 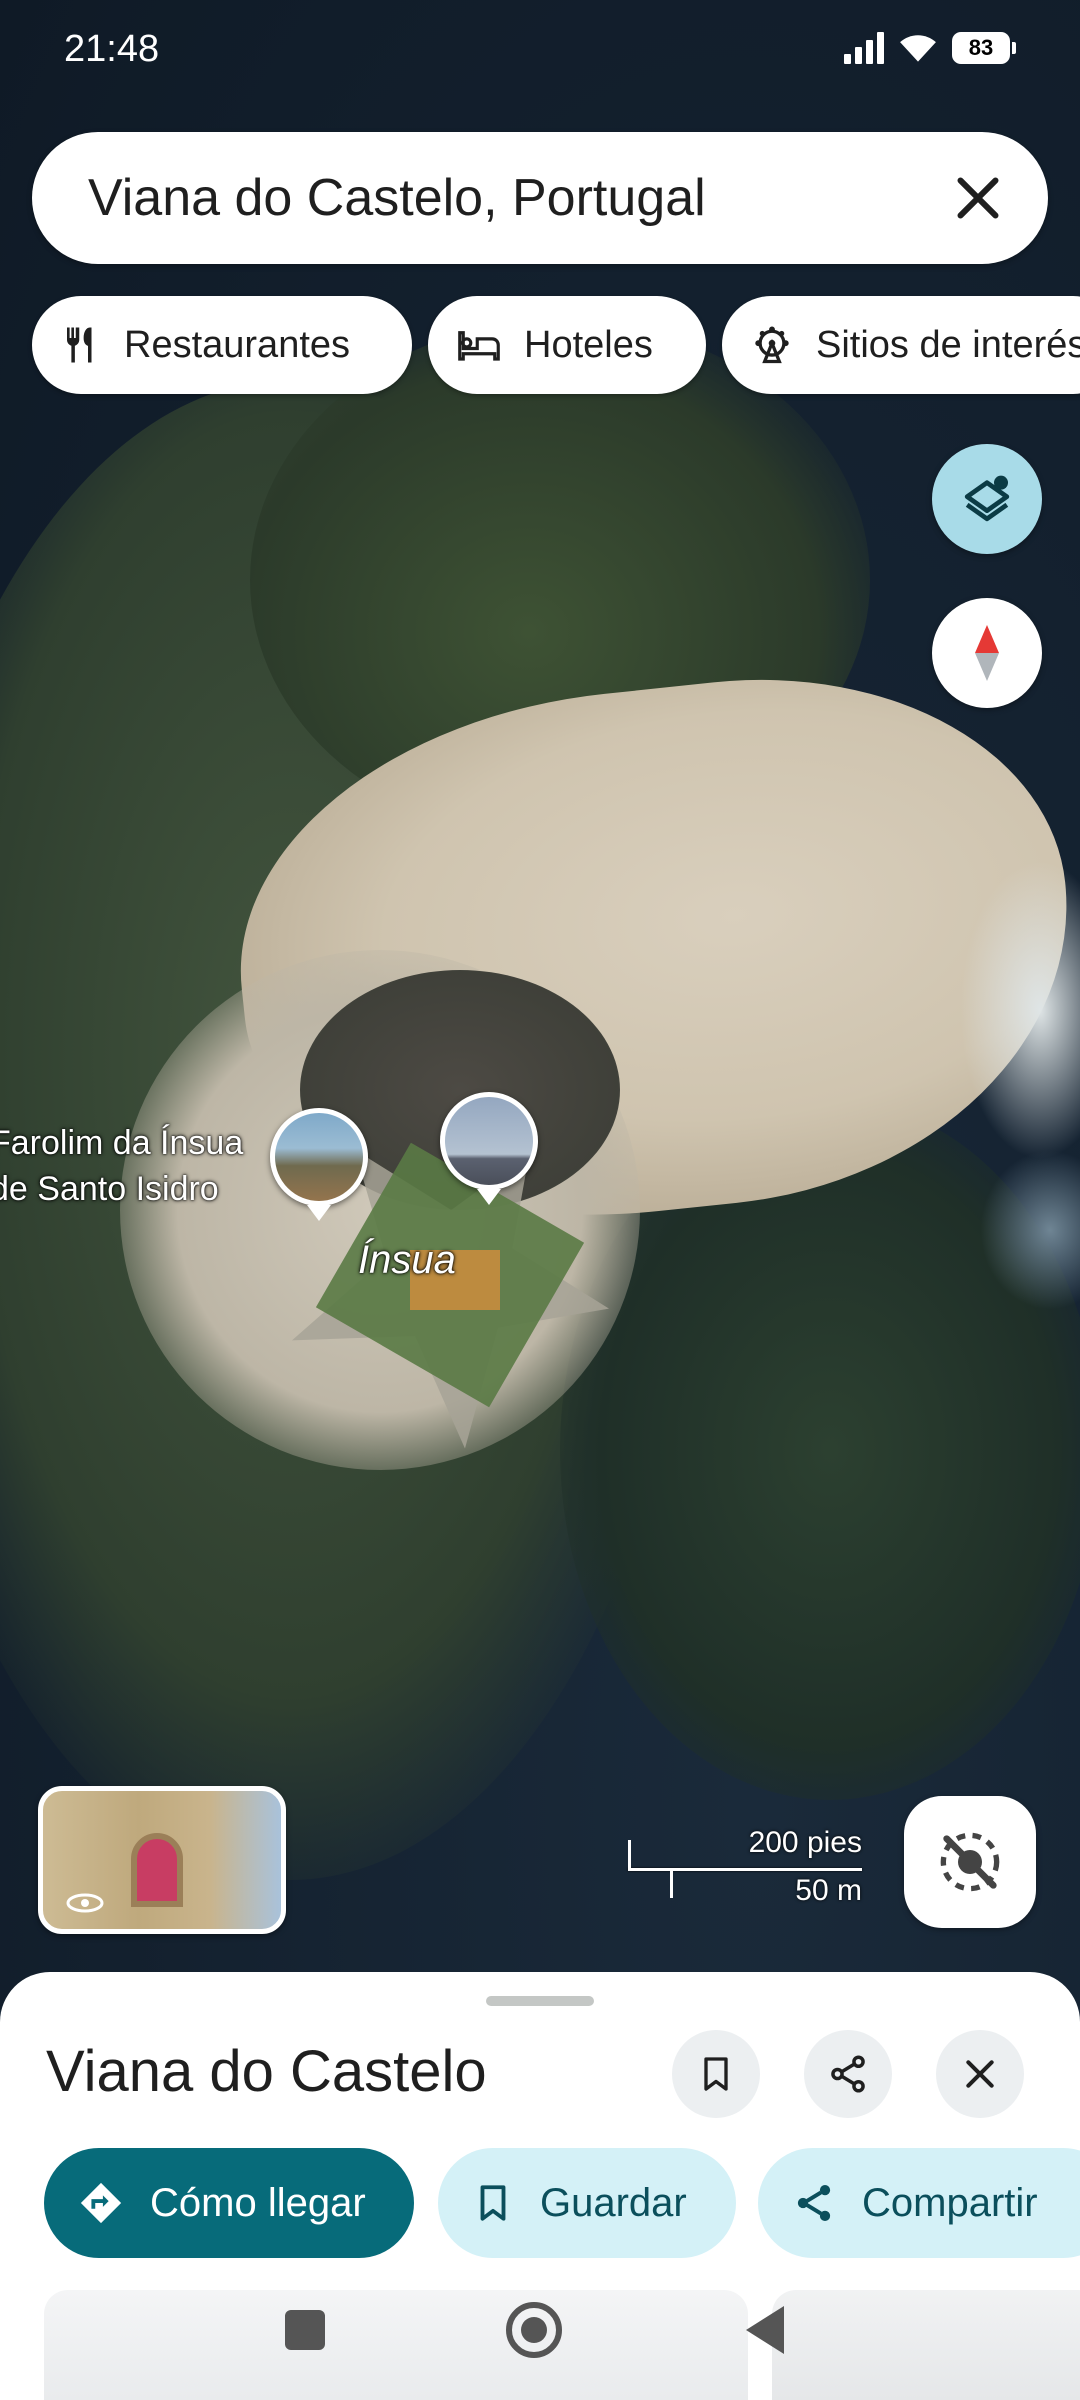 What do you see at coordinates (828, 1890) in the screenshot?
I see `scale-meters-label: 50 m` at bounding box center [828, 1890].